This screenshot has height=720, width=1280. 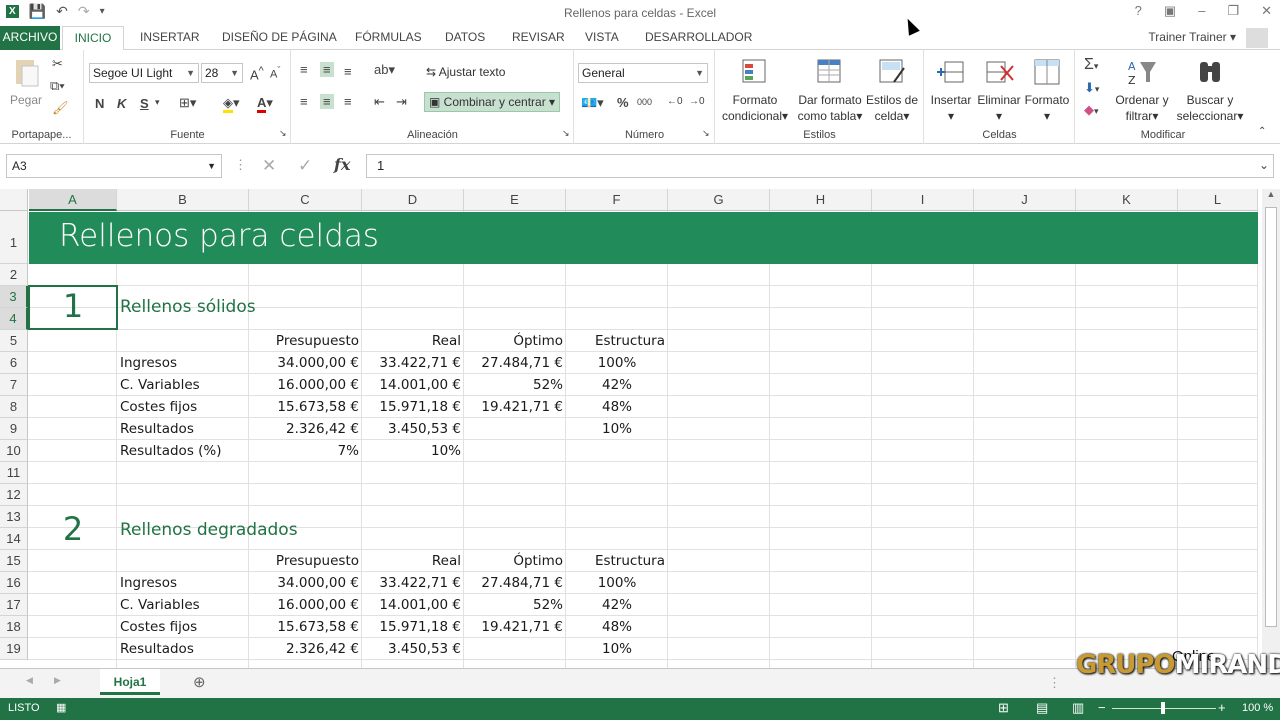 I want to click on increase-indent-icon: ⇥, so click(x=401, y=102).